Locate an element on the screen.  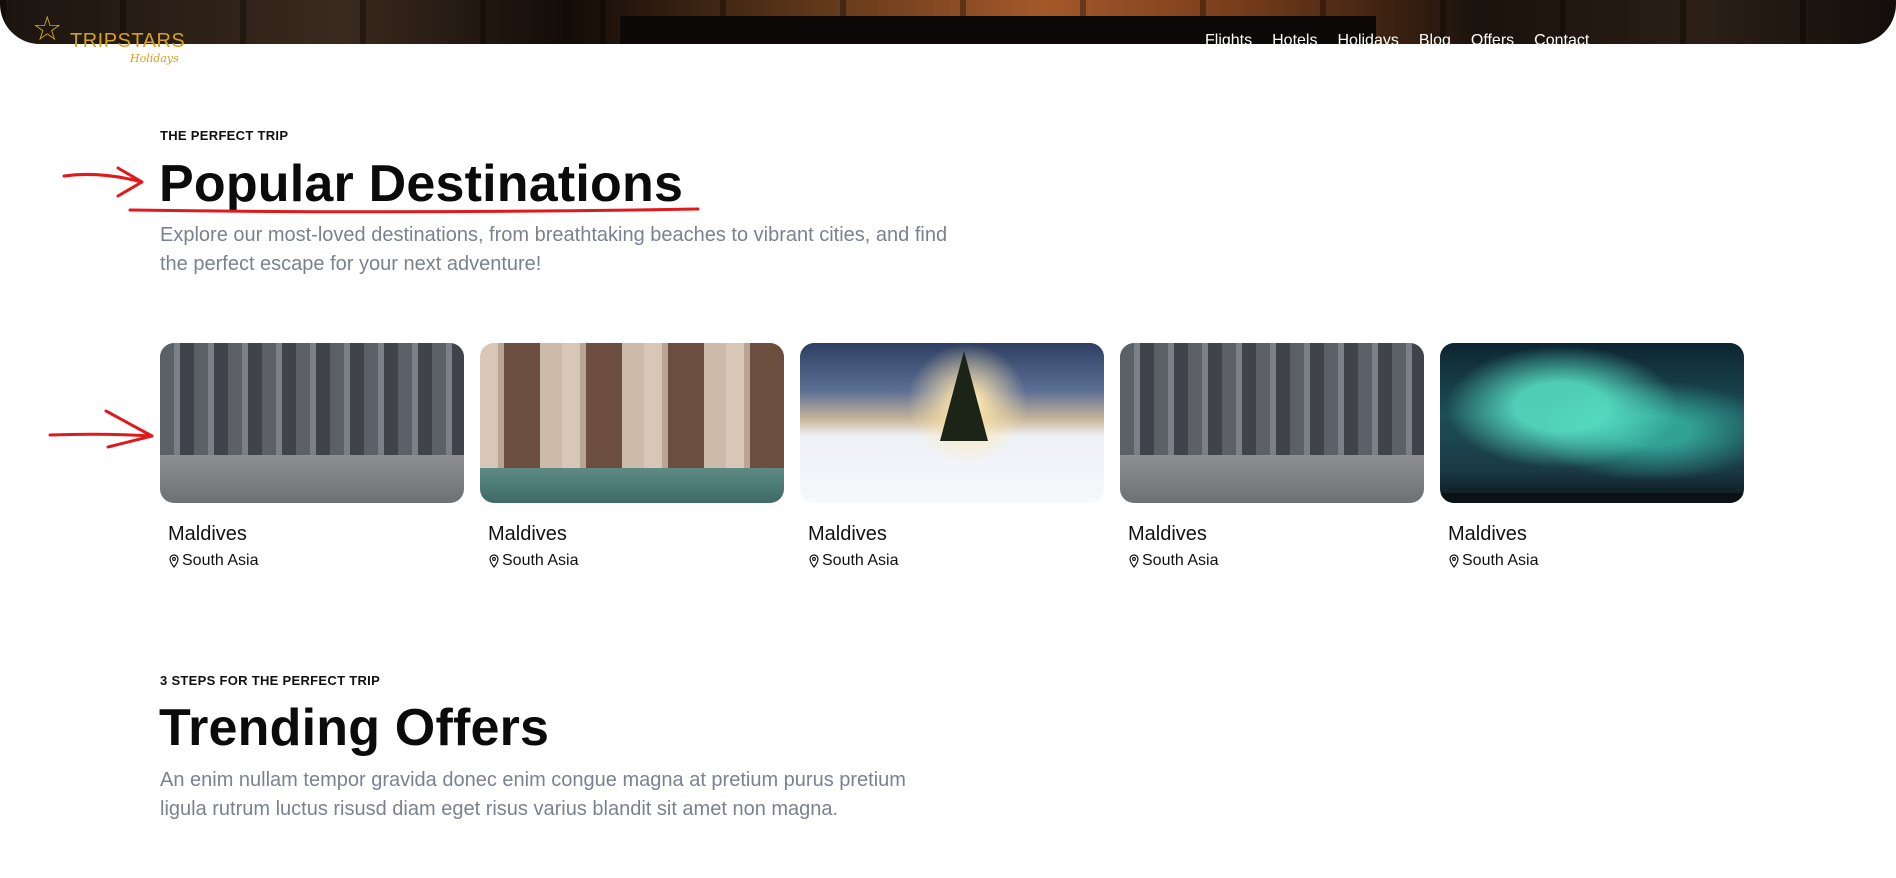
nav-offers: Offers is located at coordinates (1492, 41).